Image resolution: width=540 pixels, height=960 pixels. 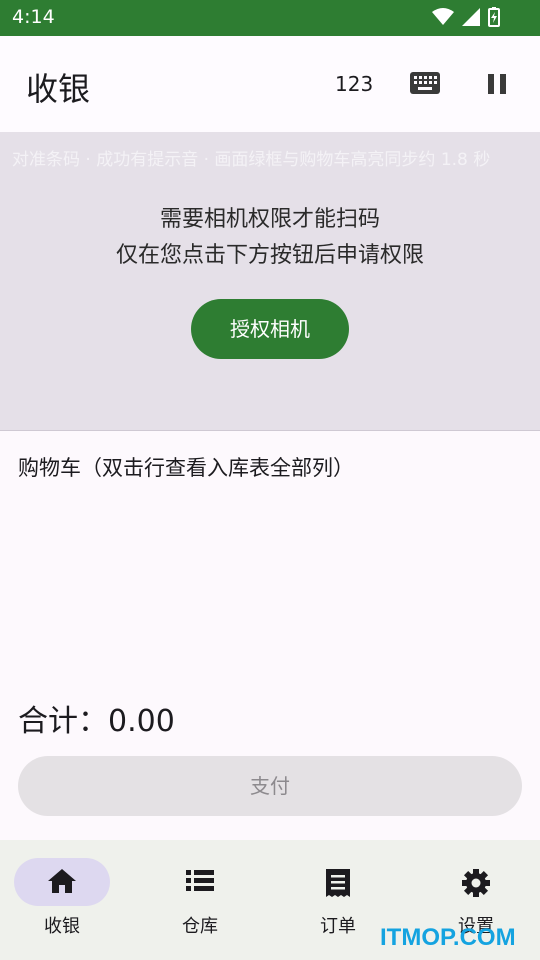 I want to click on pause-button, so click(x=497, y=86).